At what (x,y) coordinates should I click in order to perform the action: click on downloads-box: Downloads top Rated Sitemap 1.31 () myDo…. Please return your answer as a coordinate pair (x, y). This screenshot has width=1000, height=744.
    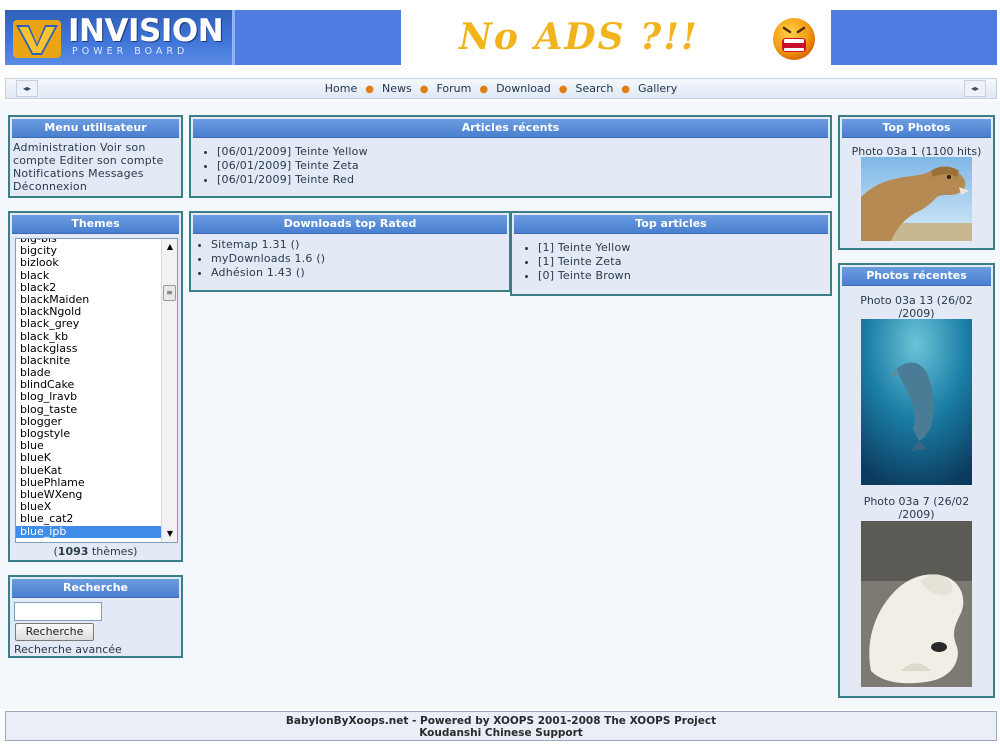
    Looking at the image, I should click on (350, 251).